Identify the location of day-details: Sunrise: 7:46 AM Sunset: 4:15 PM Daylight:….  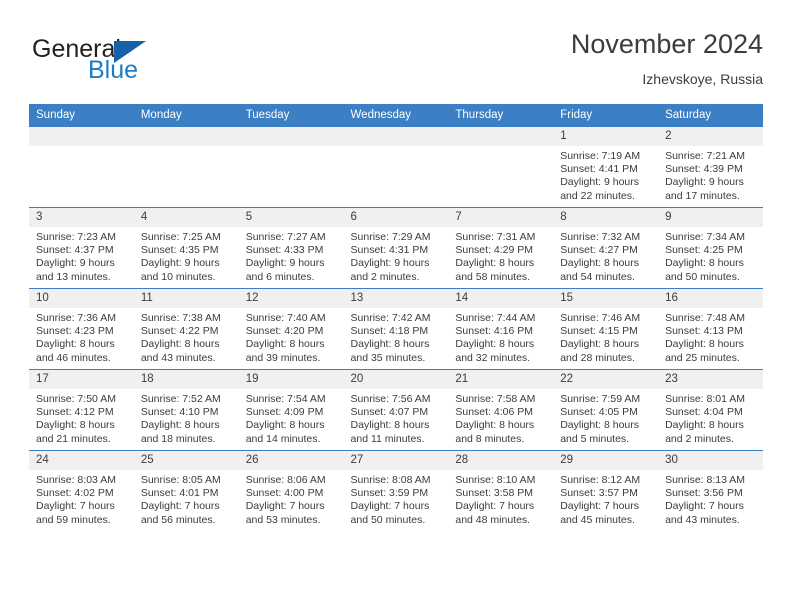
(605, 336).